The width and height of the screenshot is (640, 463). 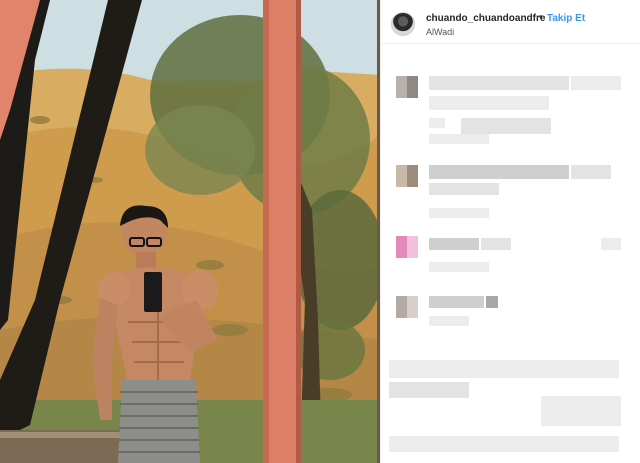 What do you see at coordinates (566, 18) in the screenshot?
I see `follow-button: Takip Et` at bounding box center [566, 18].